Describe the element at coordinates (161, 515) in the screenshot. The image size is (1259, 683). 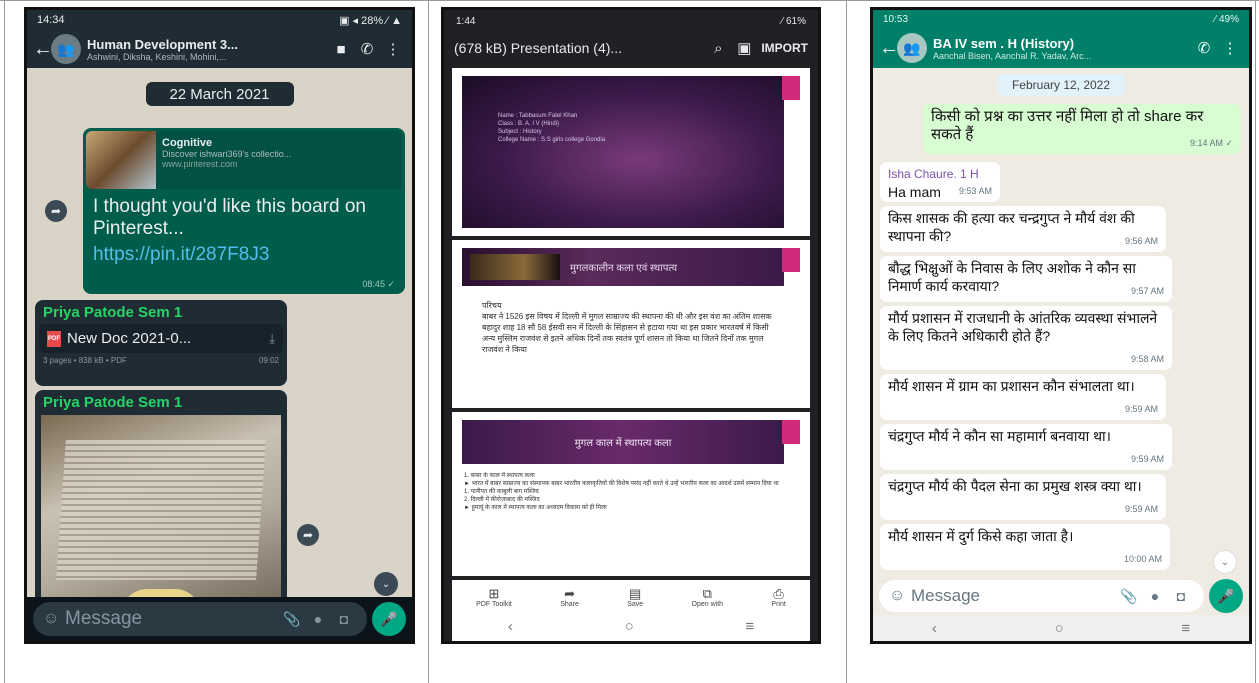
I see `photo-attachment` at that location.